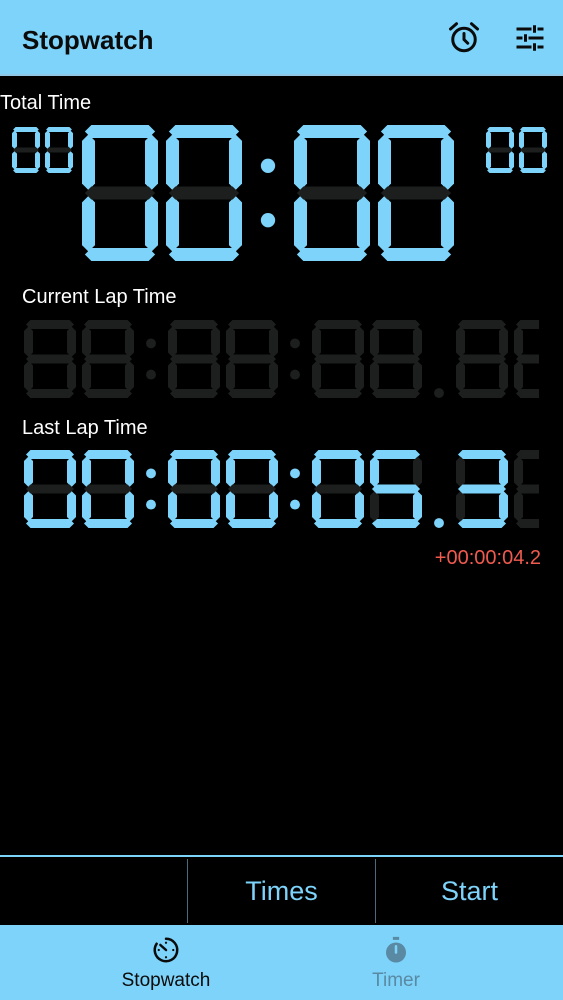 The image size is (563, 1000). I want to click on current-lap-colon-dot, so click(295, 343).